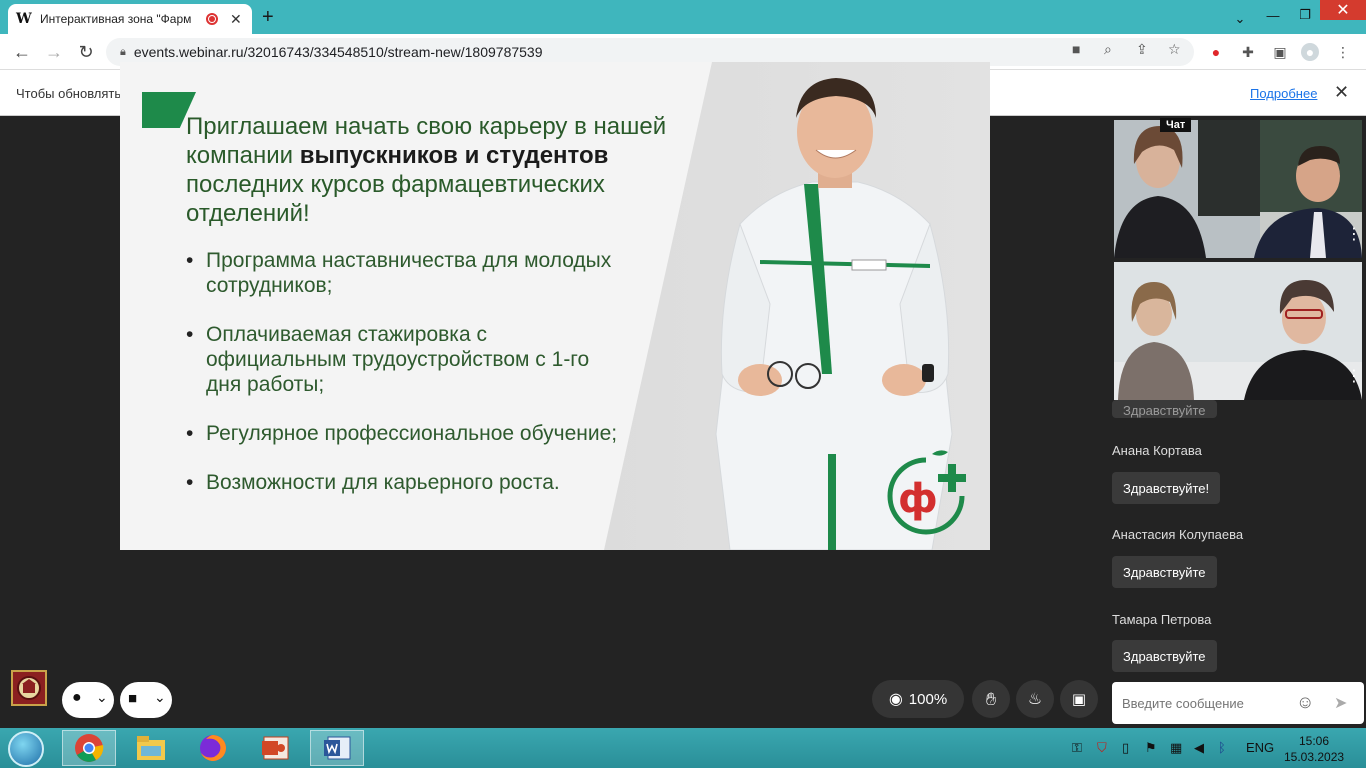  I want to click on svg-text: ф, so click(918, 499).